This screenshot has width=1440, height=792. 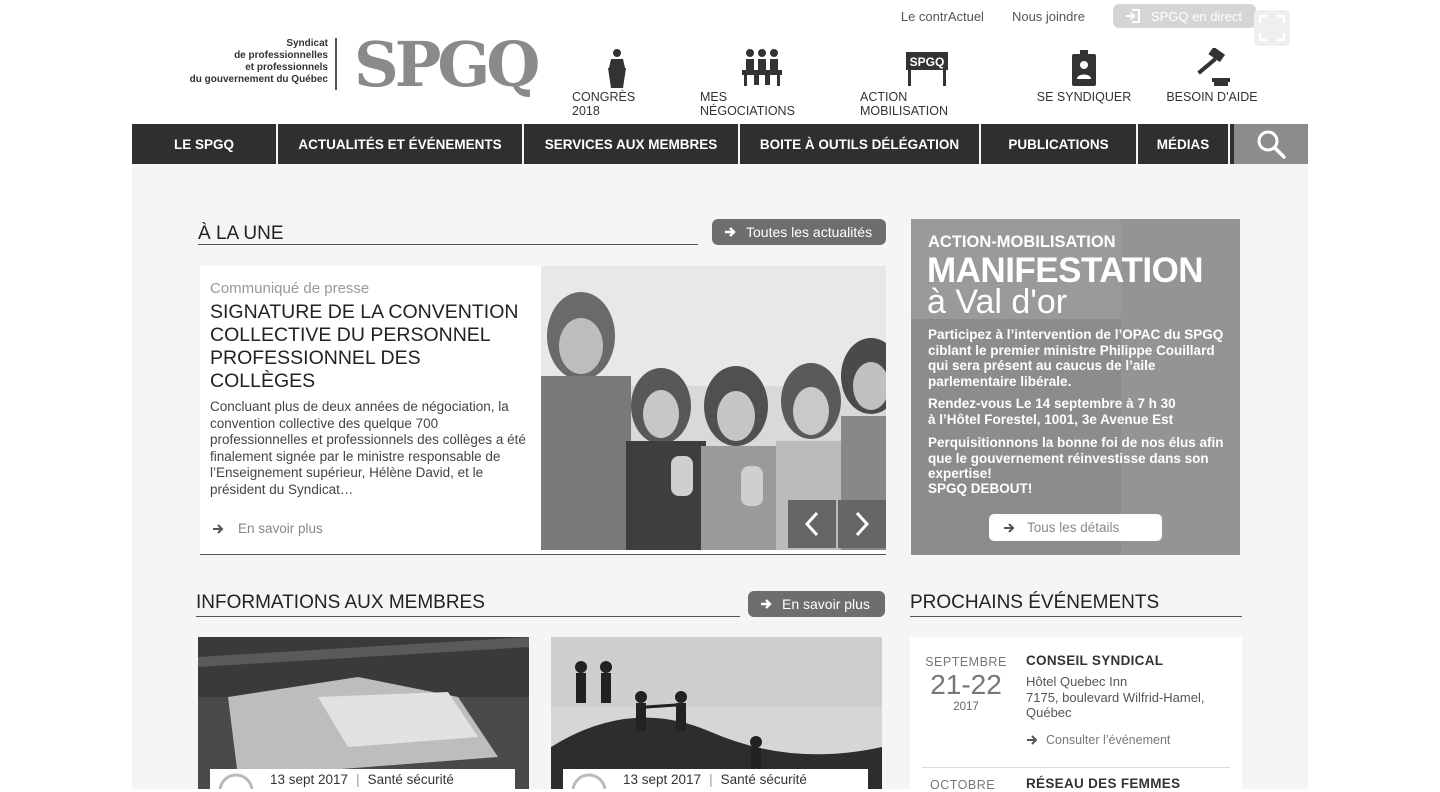 What do you see at coordinates (799, 232) in the screenshot?
I see `all-news-button: Toutes les actualités` at bounding box center [799, 232].